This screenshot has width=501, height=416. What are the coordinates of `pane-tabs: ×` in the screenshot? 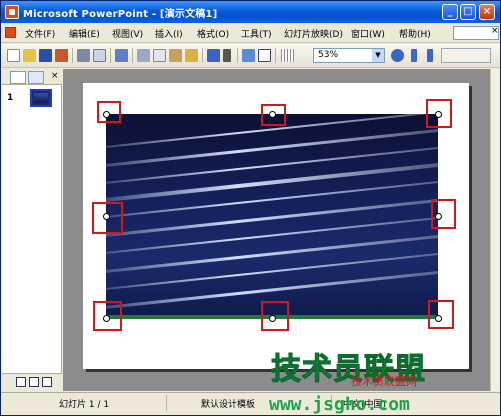 It's located at (32, 77).